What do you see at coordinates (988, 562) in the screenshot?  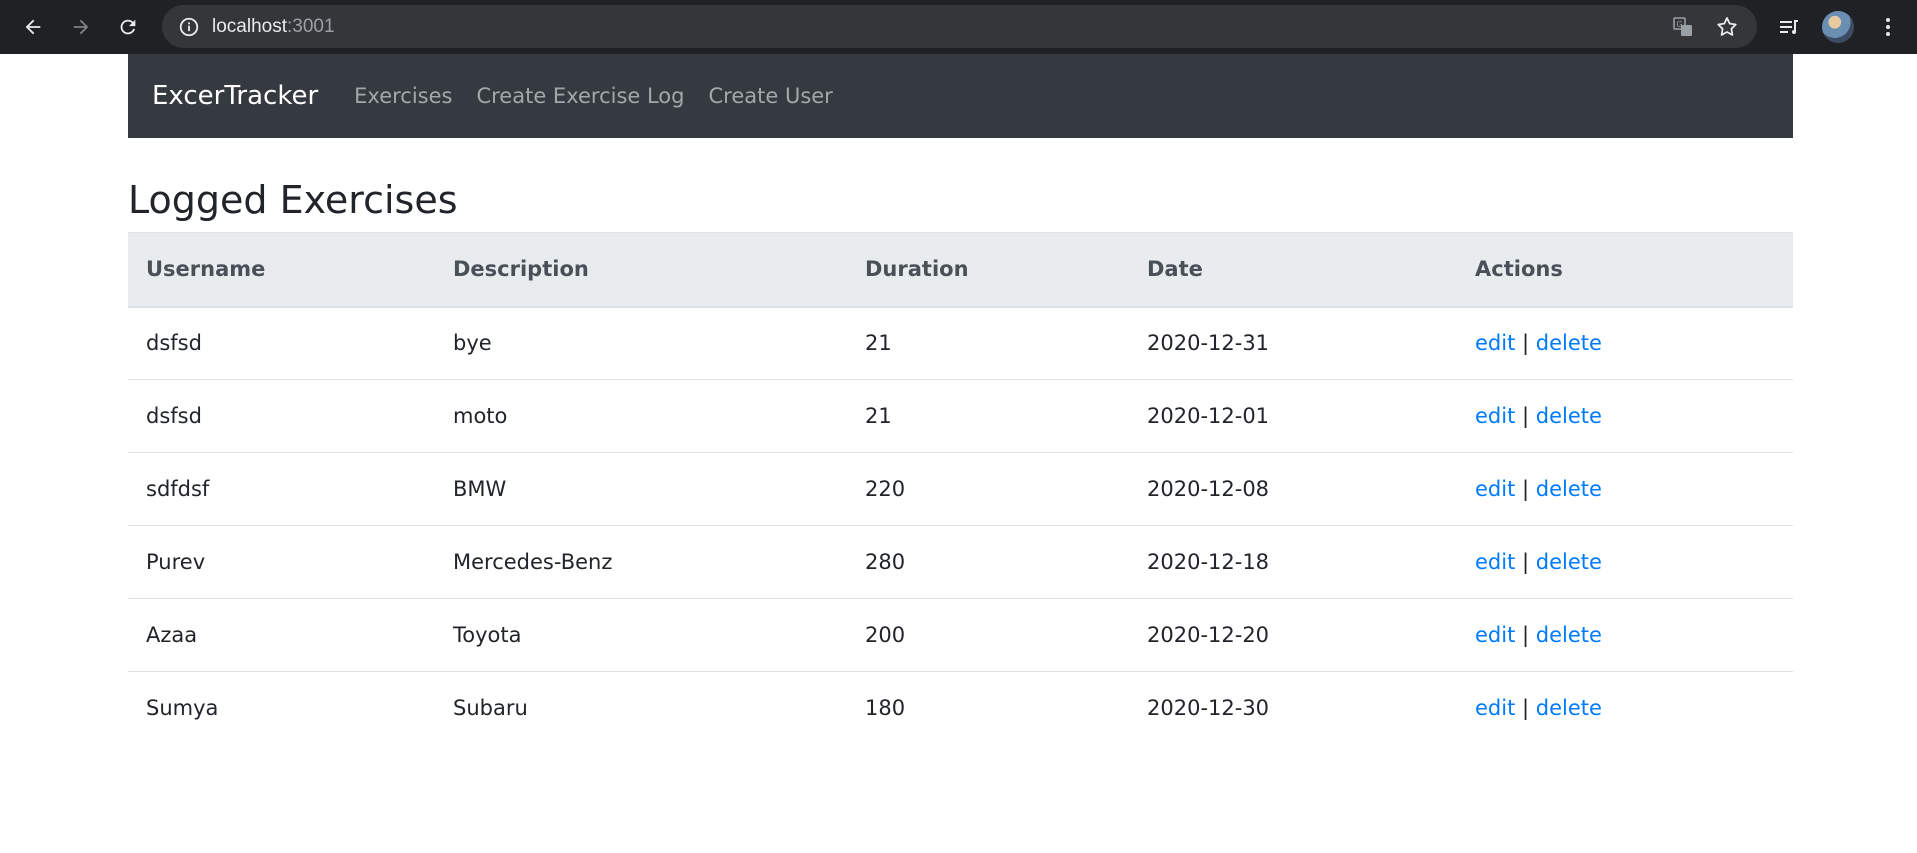 I see `cell-duration: 280` at bounding box center [988, 562].